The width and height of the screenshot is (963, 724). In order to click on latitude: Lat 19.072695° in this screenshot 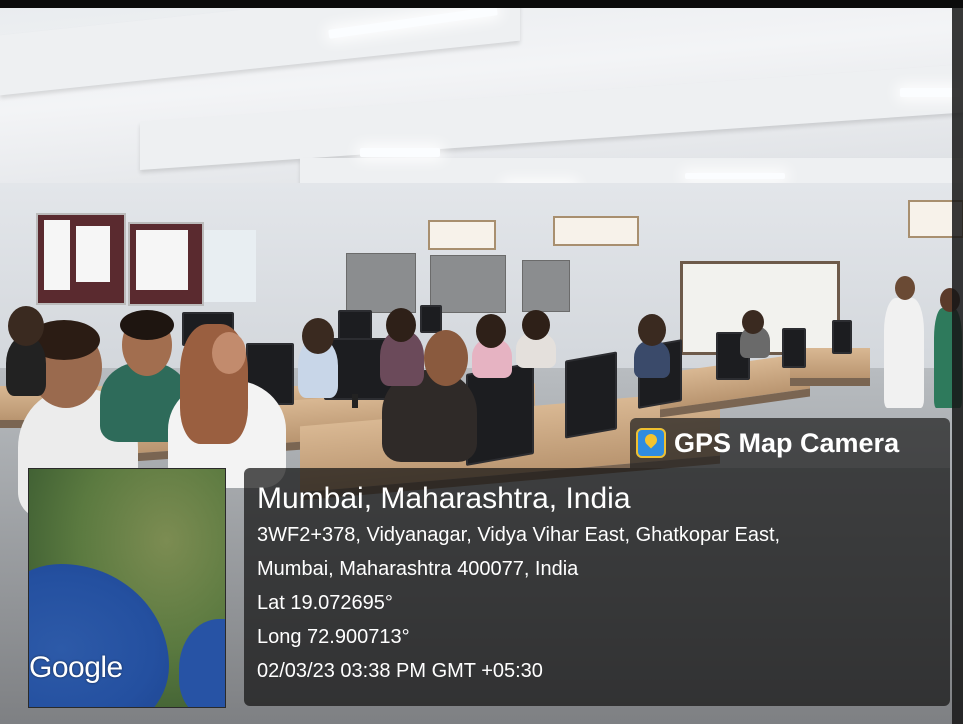, I will do `click(325, 603)`.